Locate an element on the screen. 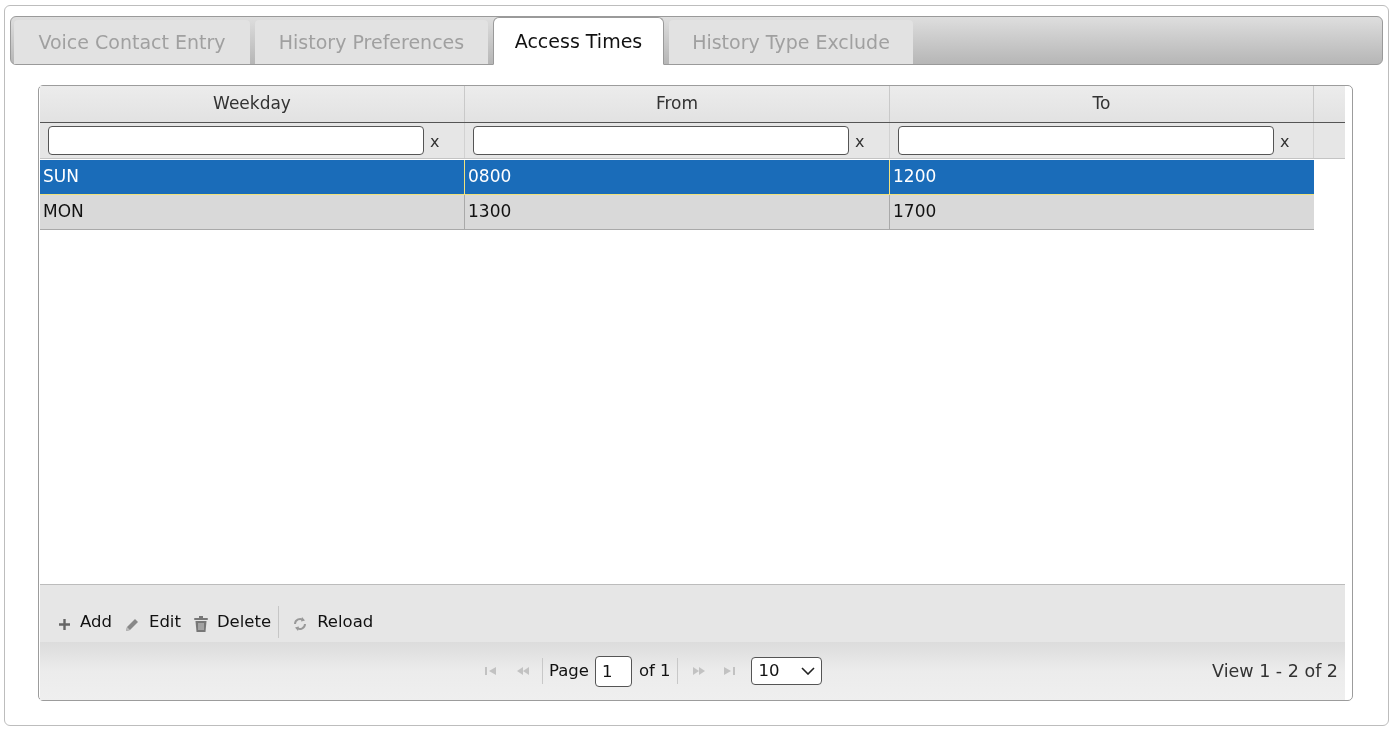  table-row: SUN 0800 1200 is located at coordinates (677, 177).